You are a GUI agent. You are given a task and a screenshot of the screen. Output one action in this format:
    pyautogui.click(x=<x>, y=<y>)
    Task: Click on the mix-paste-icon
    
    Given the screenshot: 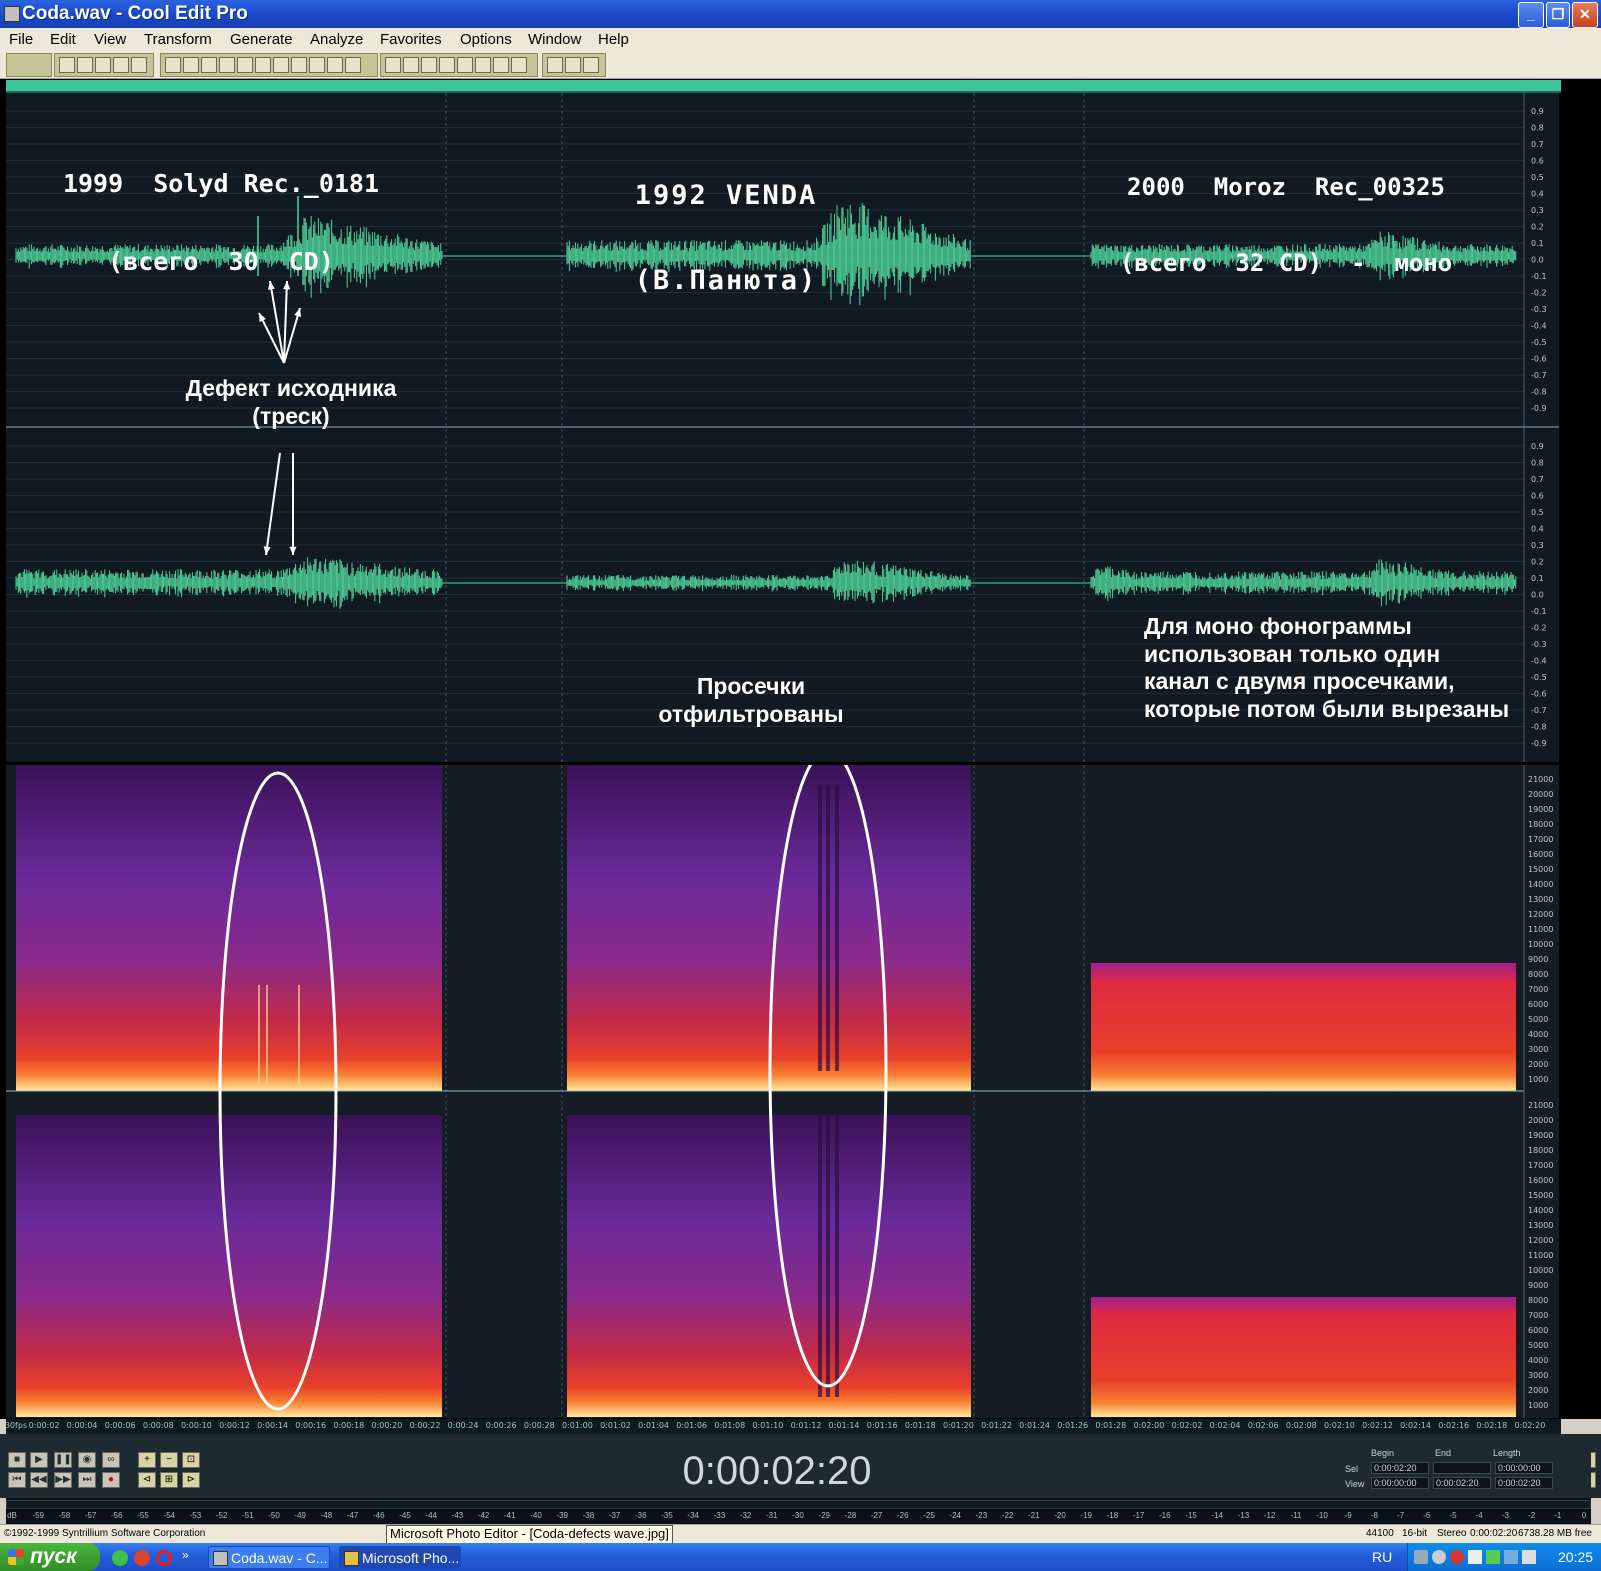 What is the action you would take?
    pyautogui.click(x=263, y=65)
    